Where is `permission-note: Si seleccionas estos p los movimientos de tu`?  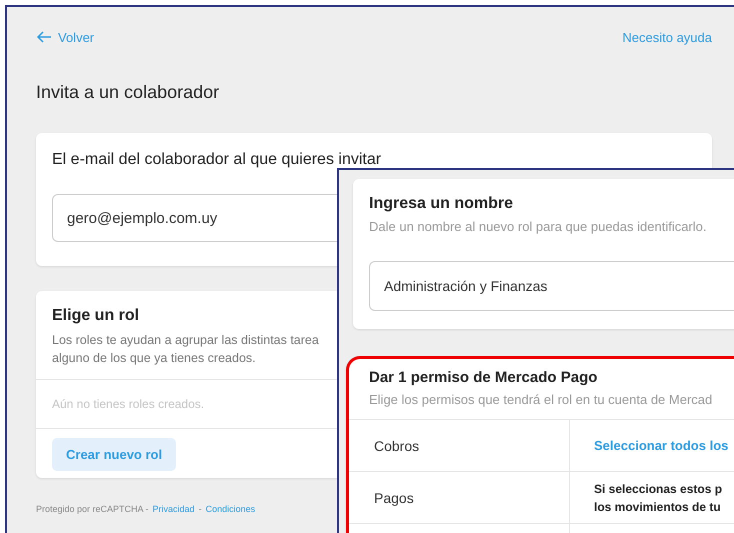
permission-note: Si seleccionas estos p los movimientos de tu is located at coordinates (658, 498).